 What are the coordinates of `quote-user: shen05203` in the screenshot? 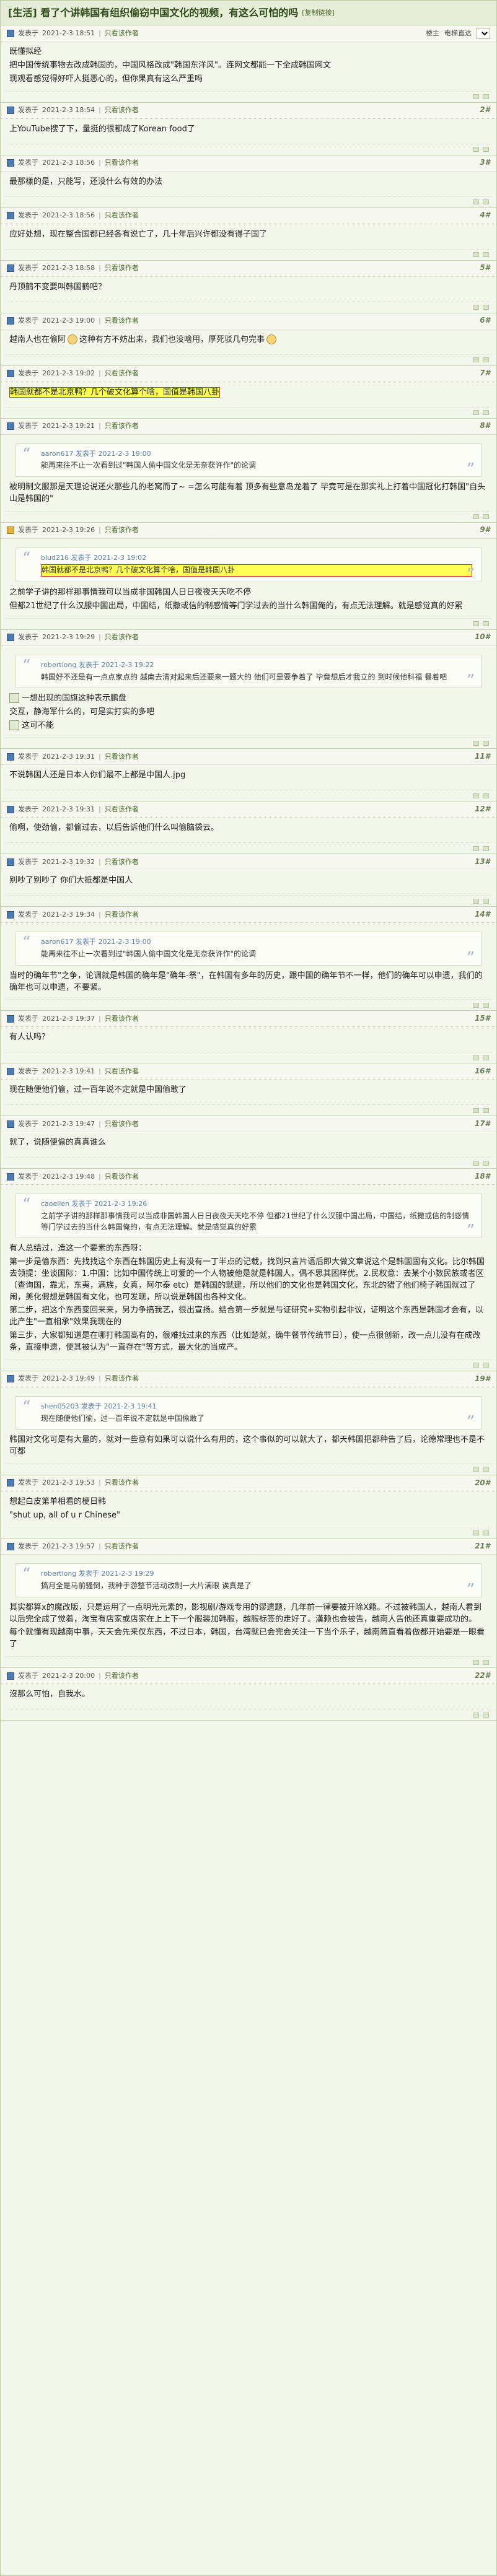 It's located at (60, 1406).